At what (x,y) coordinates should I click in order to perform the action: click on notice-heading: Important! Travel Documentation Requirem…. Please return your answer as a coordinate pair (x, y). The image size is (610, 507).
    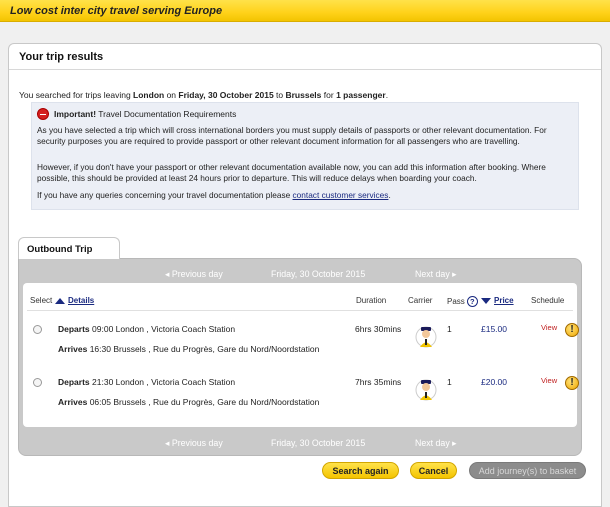
    Looking at the image, I should click on (136, 114).